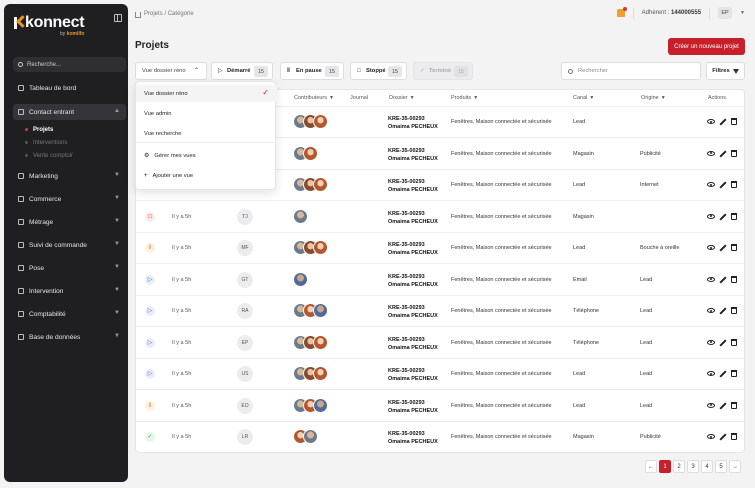  I want to click on sidebar-collapse-icon, so click(118, 18).